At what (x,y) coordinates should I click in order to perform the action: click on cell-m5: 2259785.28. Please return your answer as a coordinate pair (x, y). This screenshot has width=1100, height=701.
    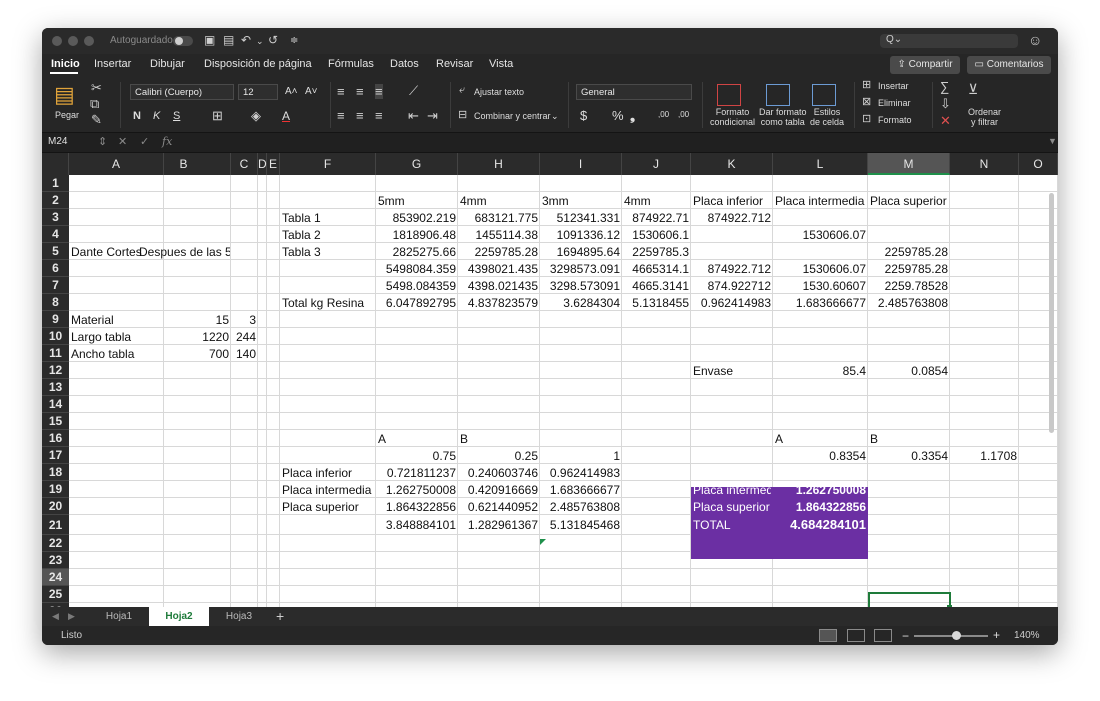
    Looking at the image, I should click on (909, 252).